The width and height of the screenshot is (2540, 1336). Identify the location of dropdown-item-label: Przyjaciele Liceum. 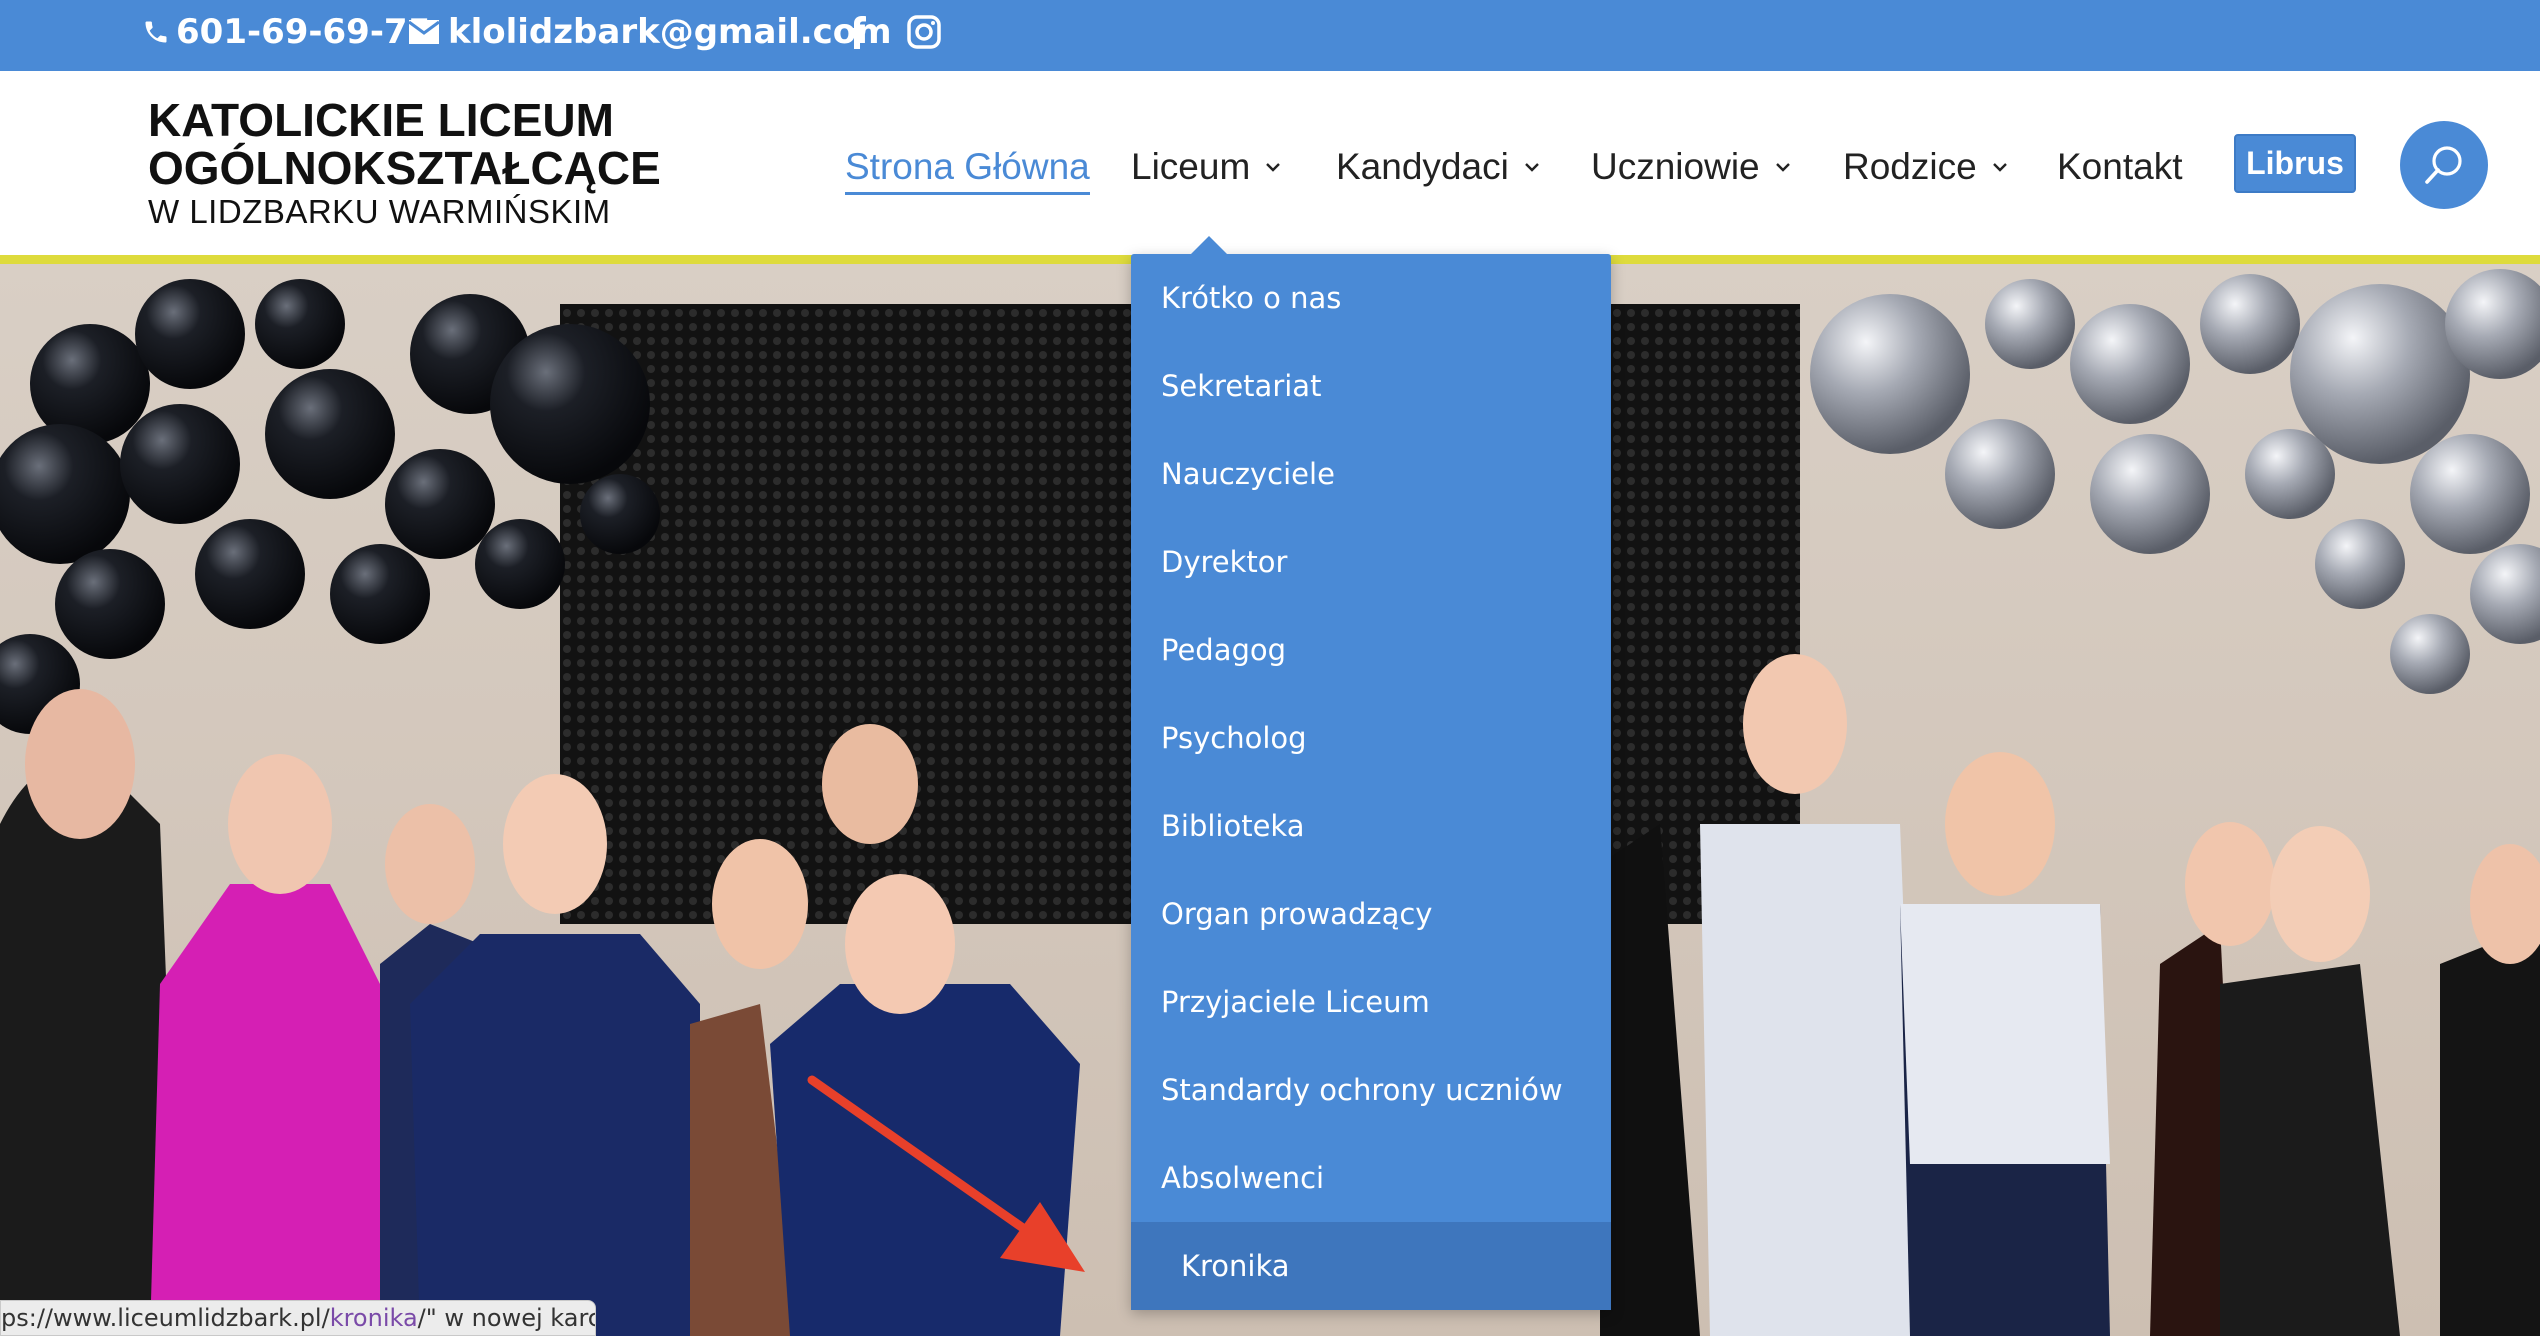
(1295, 1002).